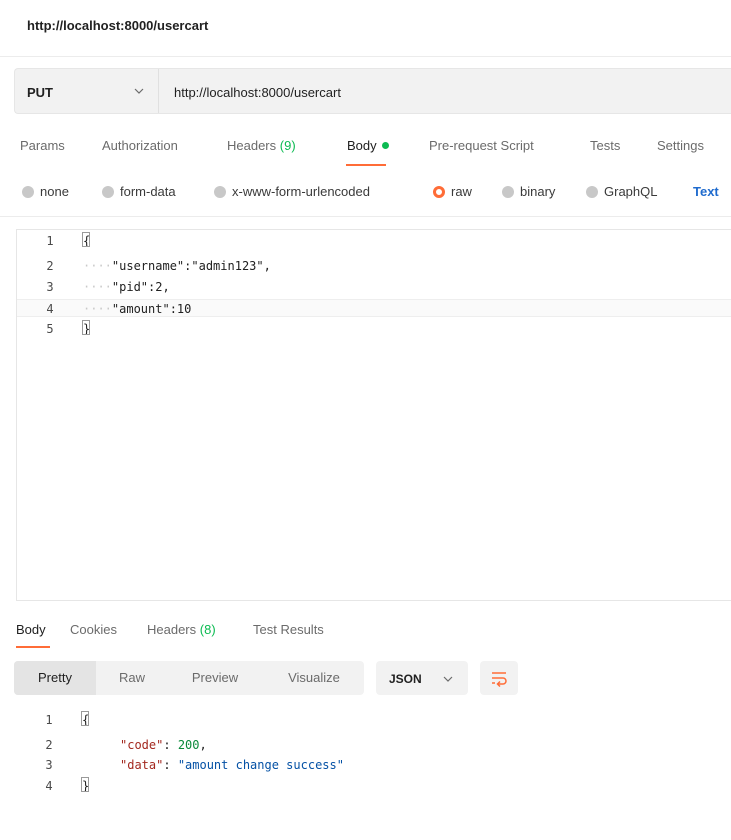 The image size is (731, 840). Describe the element at coordinates (54, 191) in the screenshot. I see `radio-none-label: none` at that location.